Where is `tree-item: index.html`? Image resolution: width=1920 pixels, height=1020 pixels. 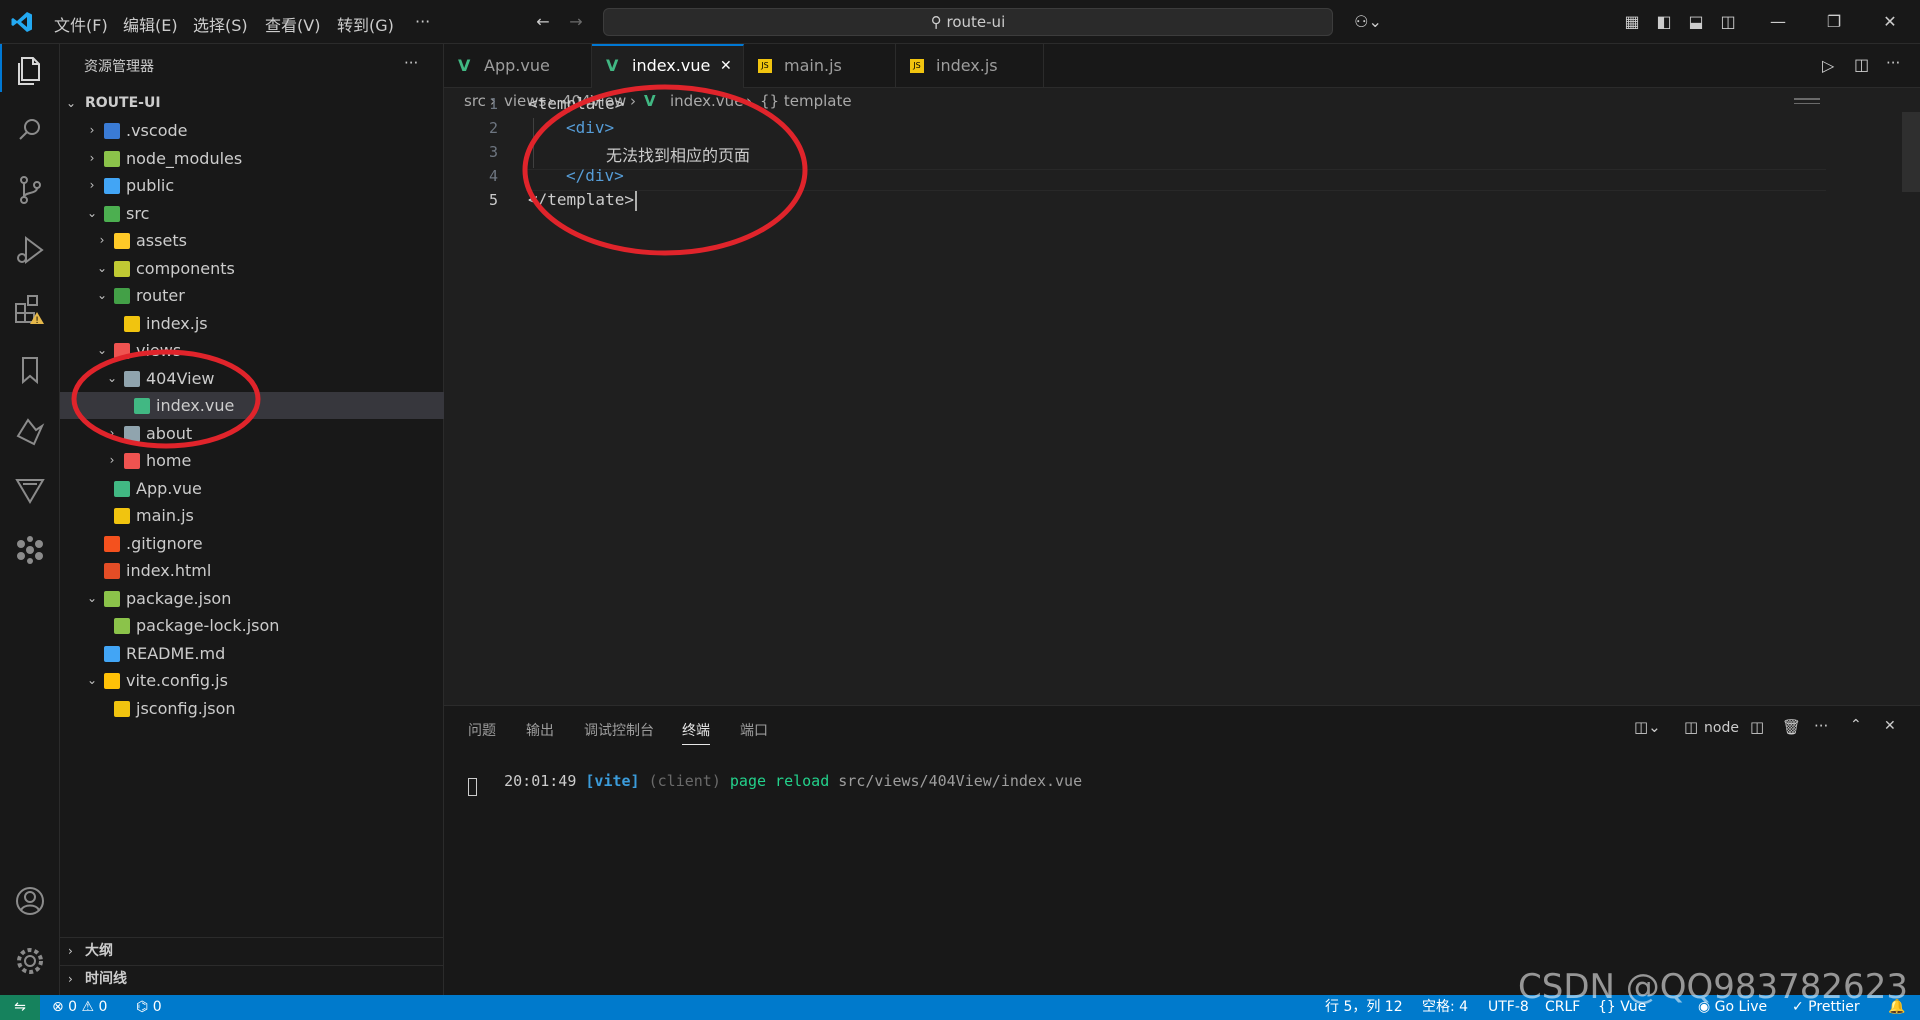 tree-item: index.html is located at coordinates (252, 570).